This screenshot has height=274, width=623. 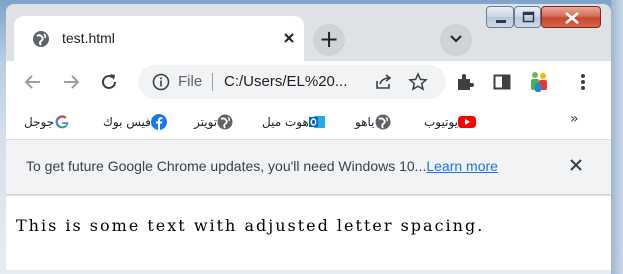 I want to click on back-icon, so click(x=33, y=82).